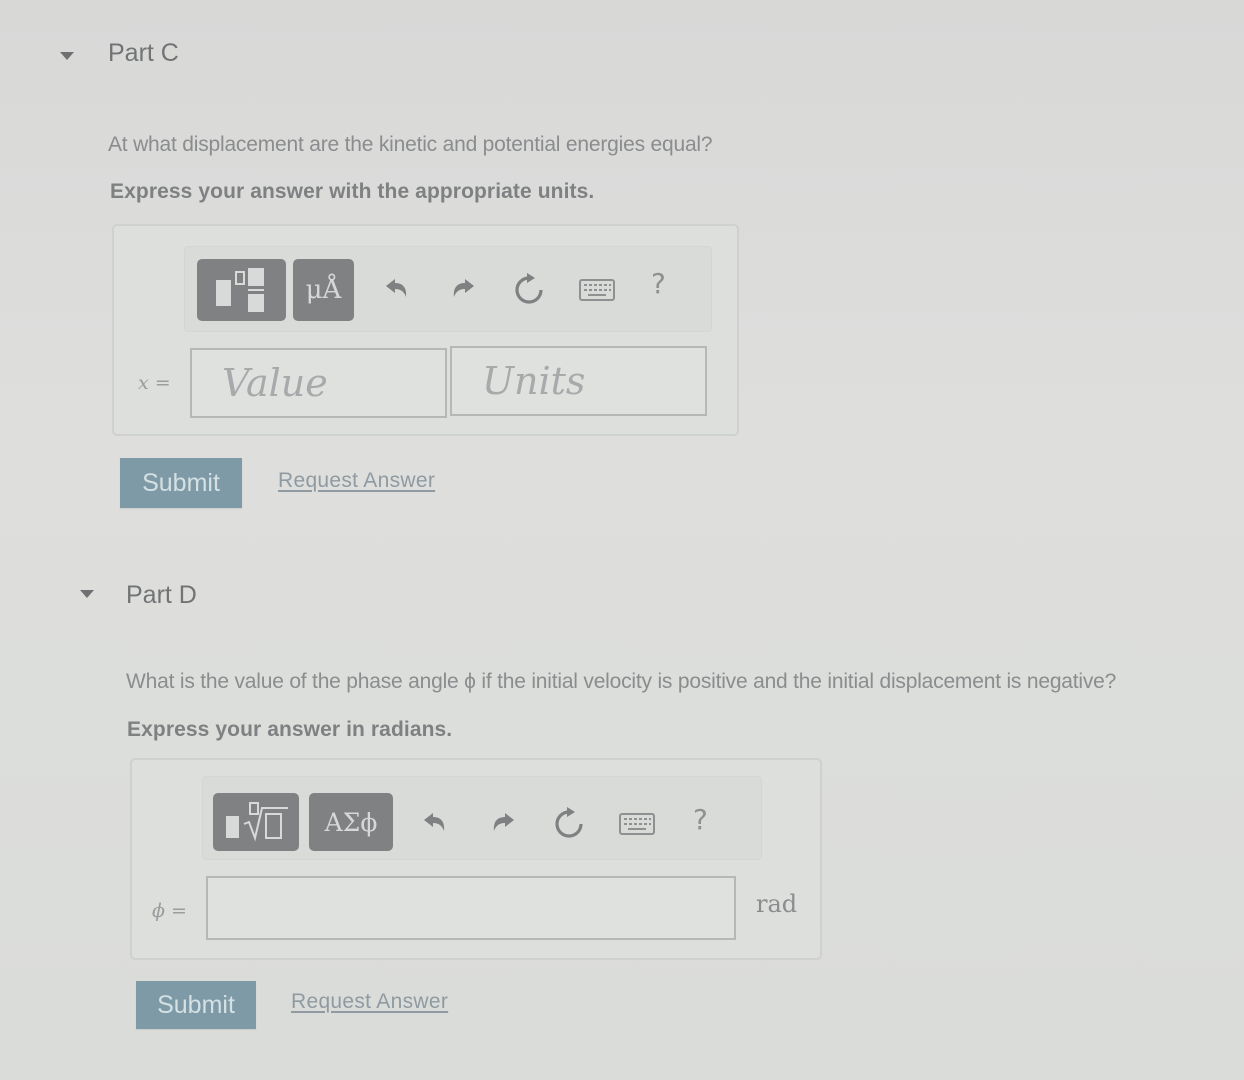 Image resolution: width=1244 pixels, height=1080 pixels. What do you see at coordinates (471, 908) in the screenshot?
I see `phase-angle-input` at bounding box center [471, 908].